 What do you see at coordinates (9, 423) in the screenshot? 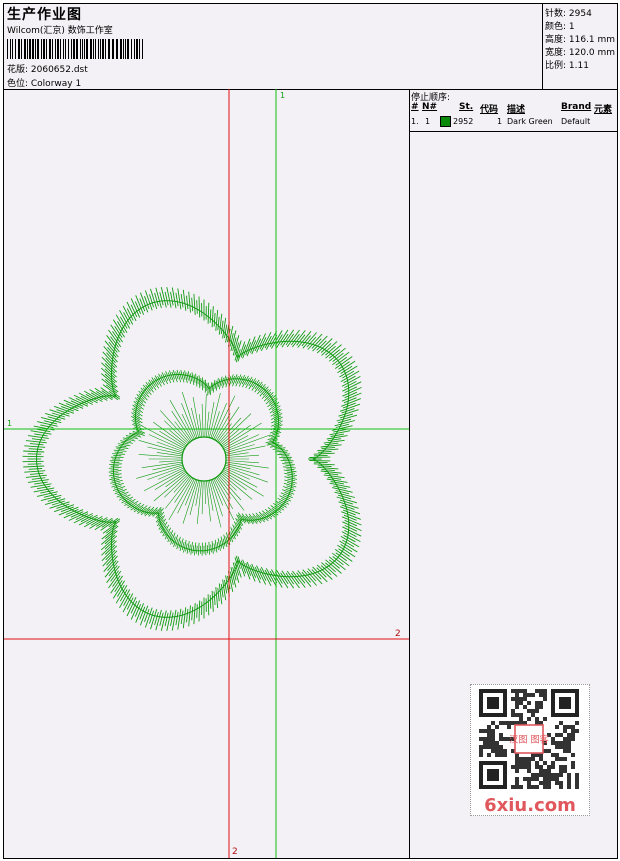
I see `marker-green-horizontal: 1` at bounding box center [9, 423].